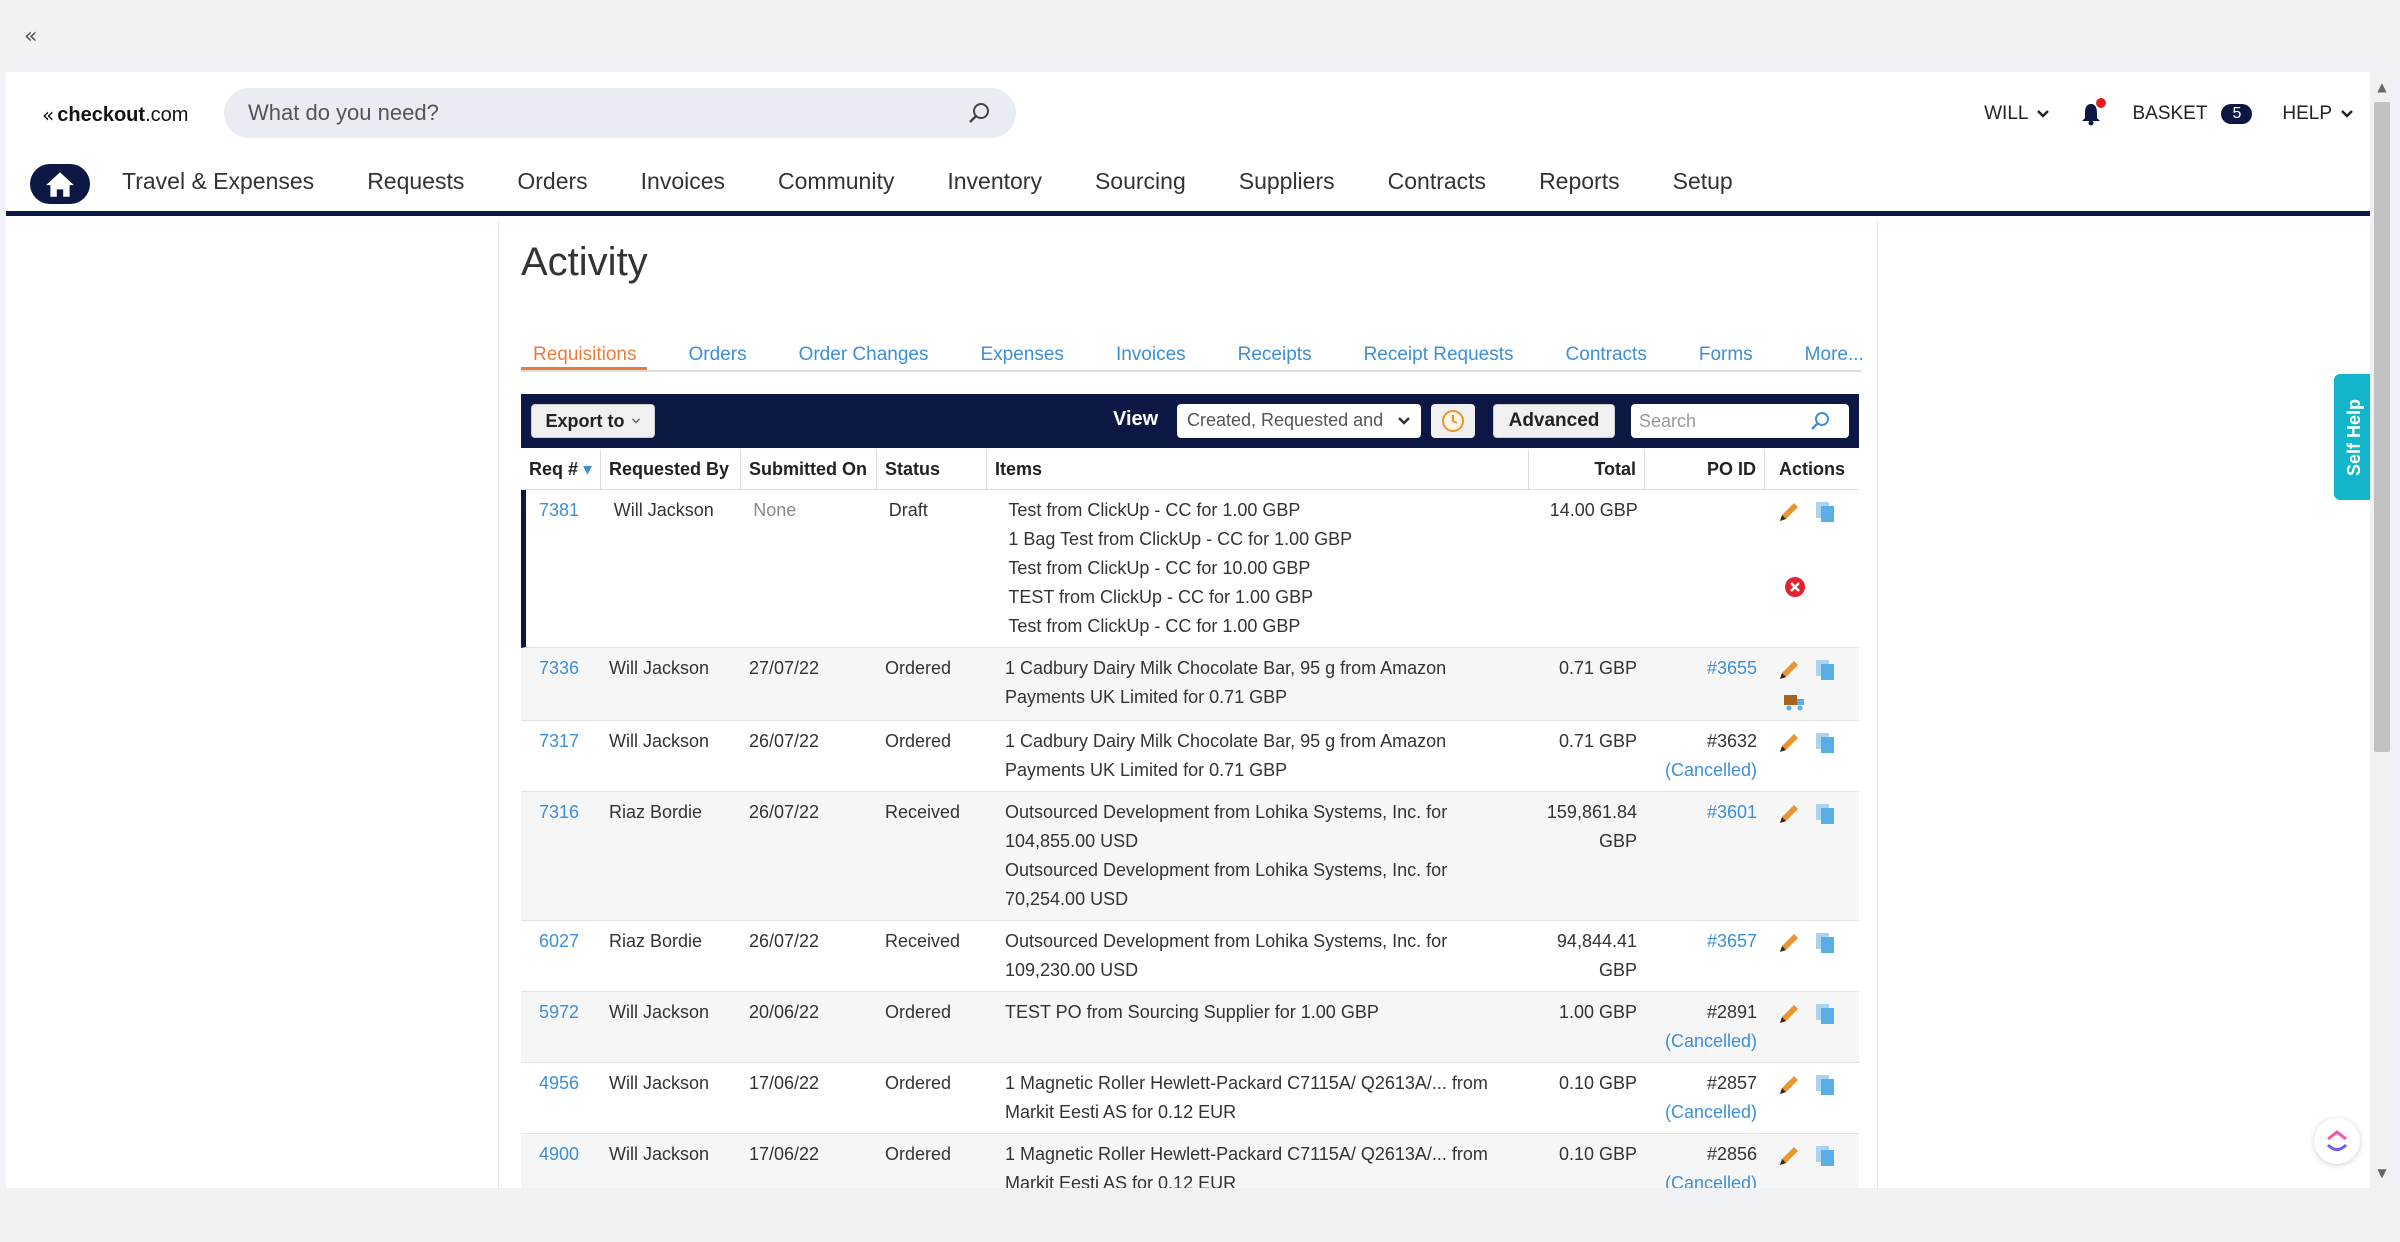 The height and width of the screenshot is (1242, 2400). Describe the element at coordinates (2093, 112) in the screenshot. I see `notifications-button` at that location.